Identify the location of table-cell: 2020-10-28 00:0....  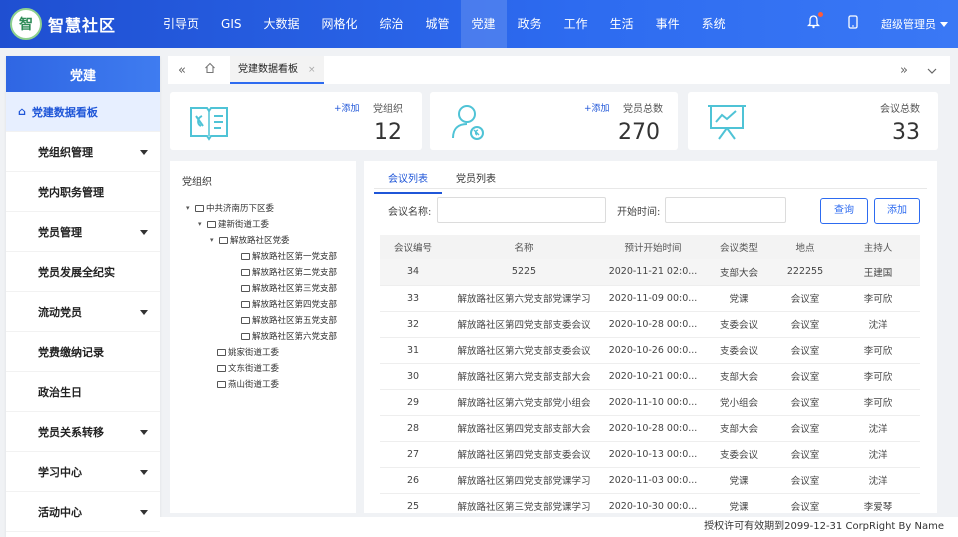
(653, 324).